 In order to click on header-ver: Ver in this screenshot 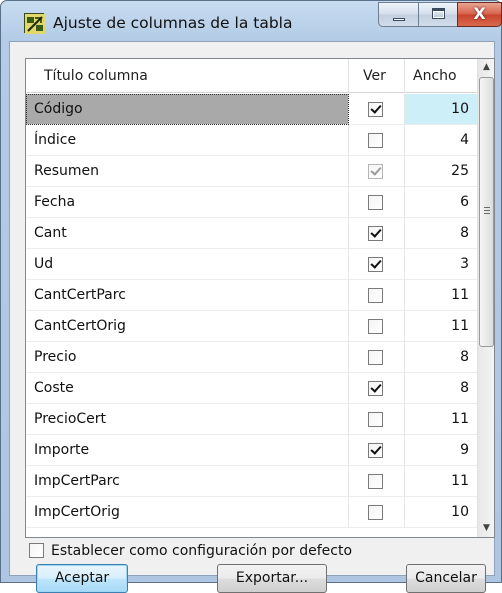, I will do `click(377, 76)`.